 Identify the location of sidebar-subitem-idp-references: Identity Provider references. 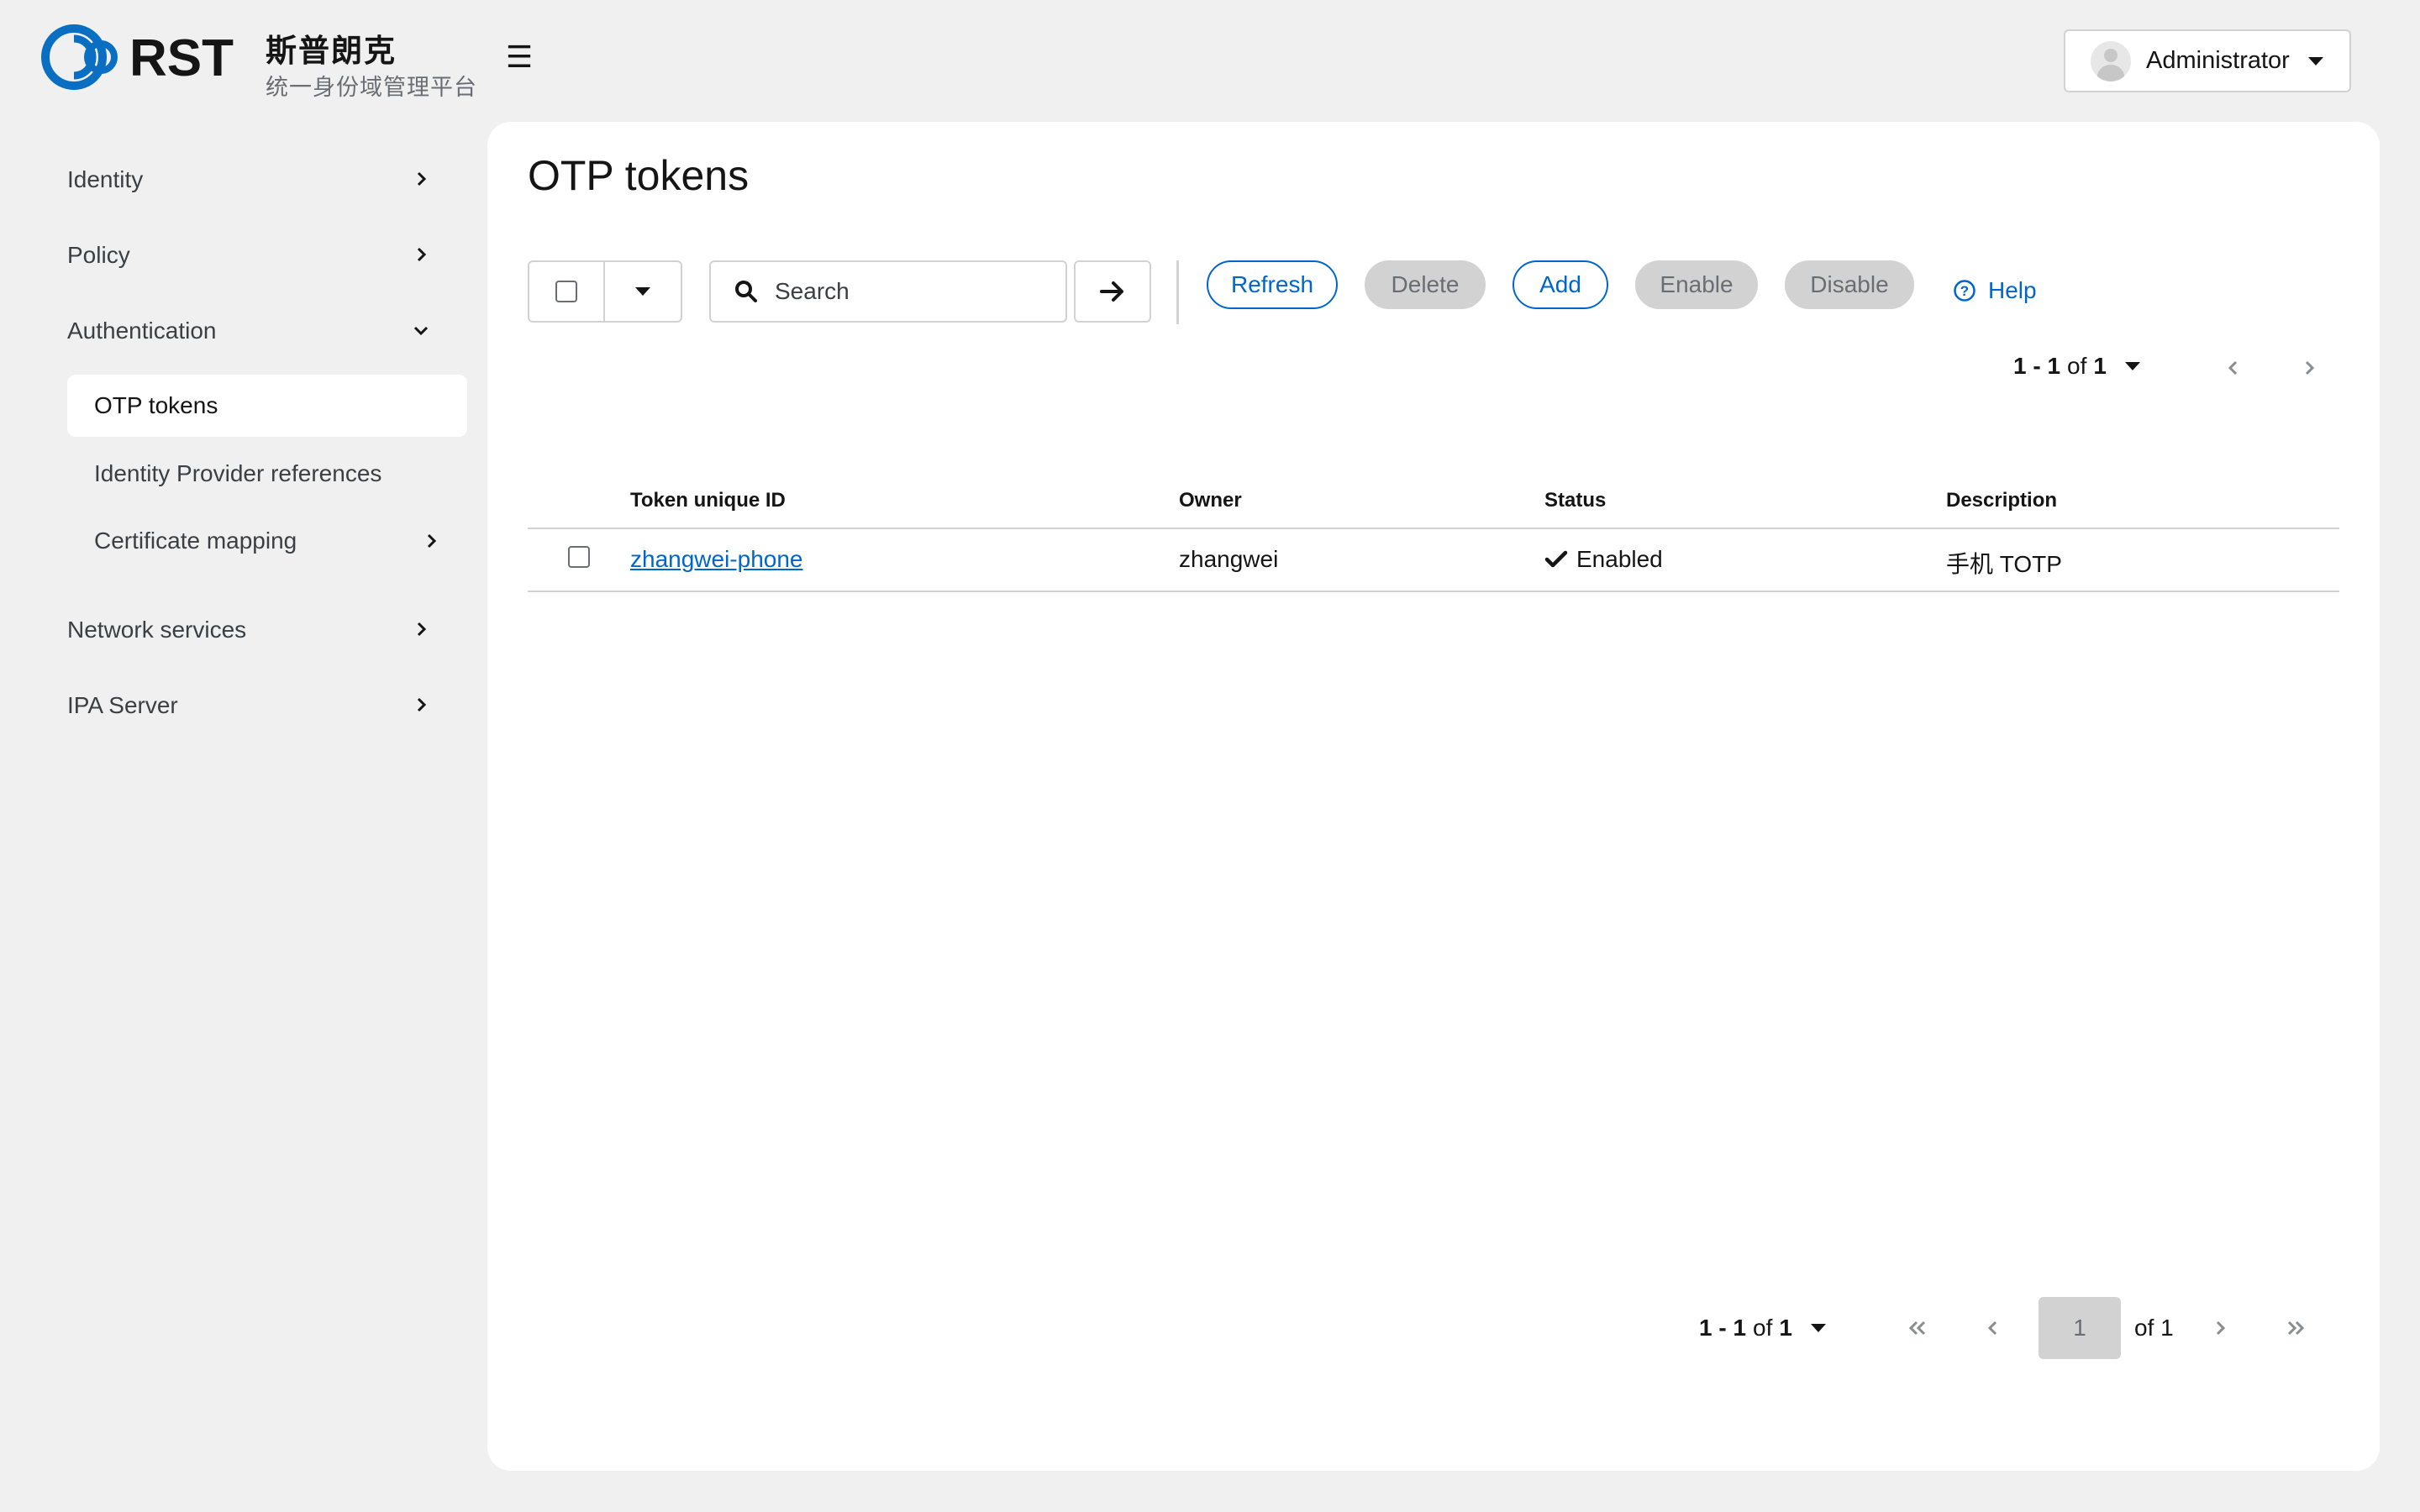
(267, 474).